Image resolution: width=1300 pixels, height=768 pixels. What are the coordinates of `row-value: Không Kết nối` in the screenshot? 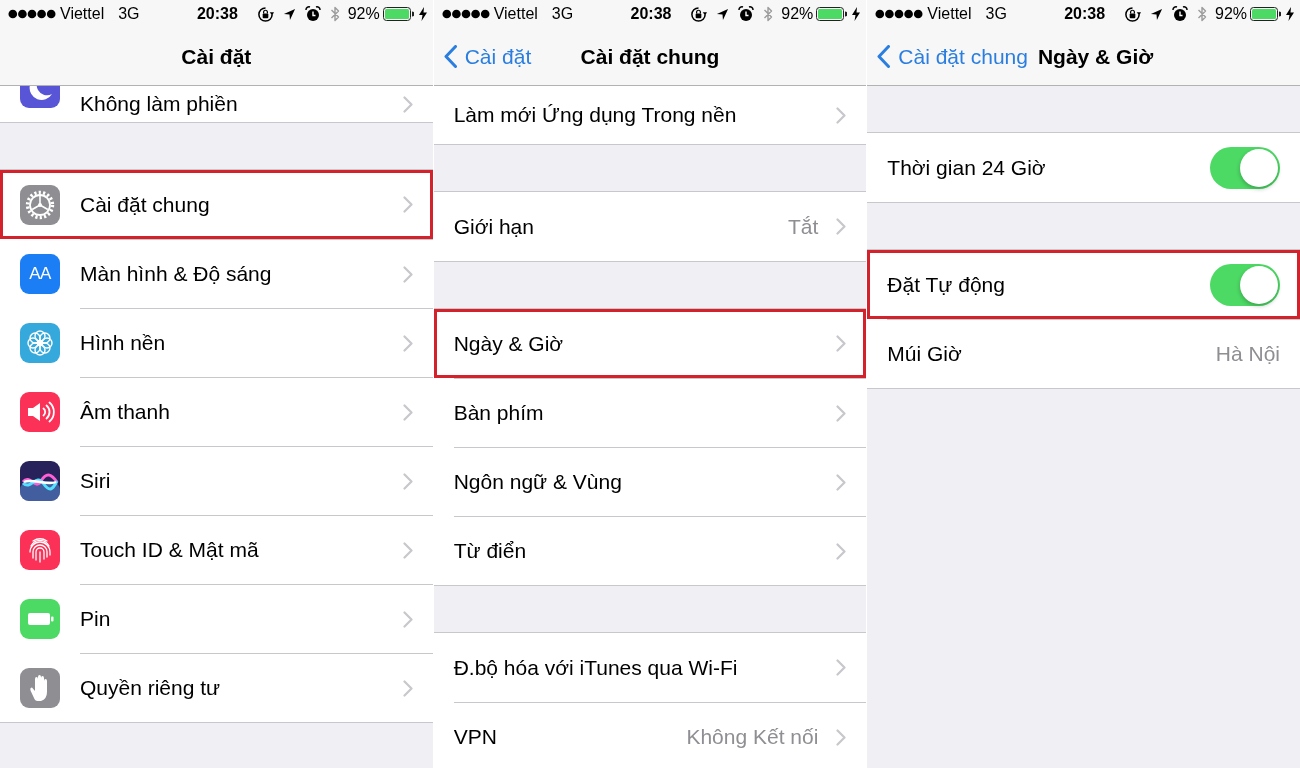 It's located at (752, 737).